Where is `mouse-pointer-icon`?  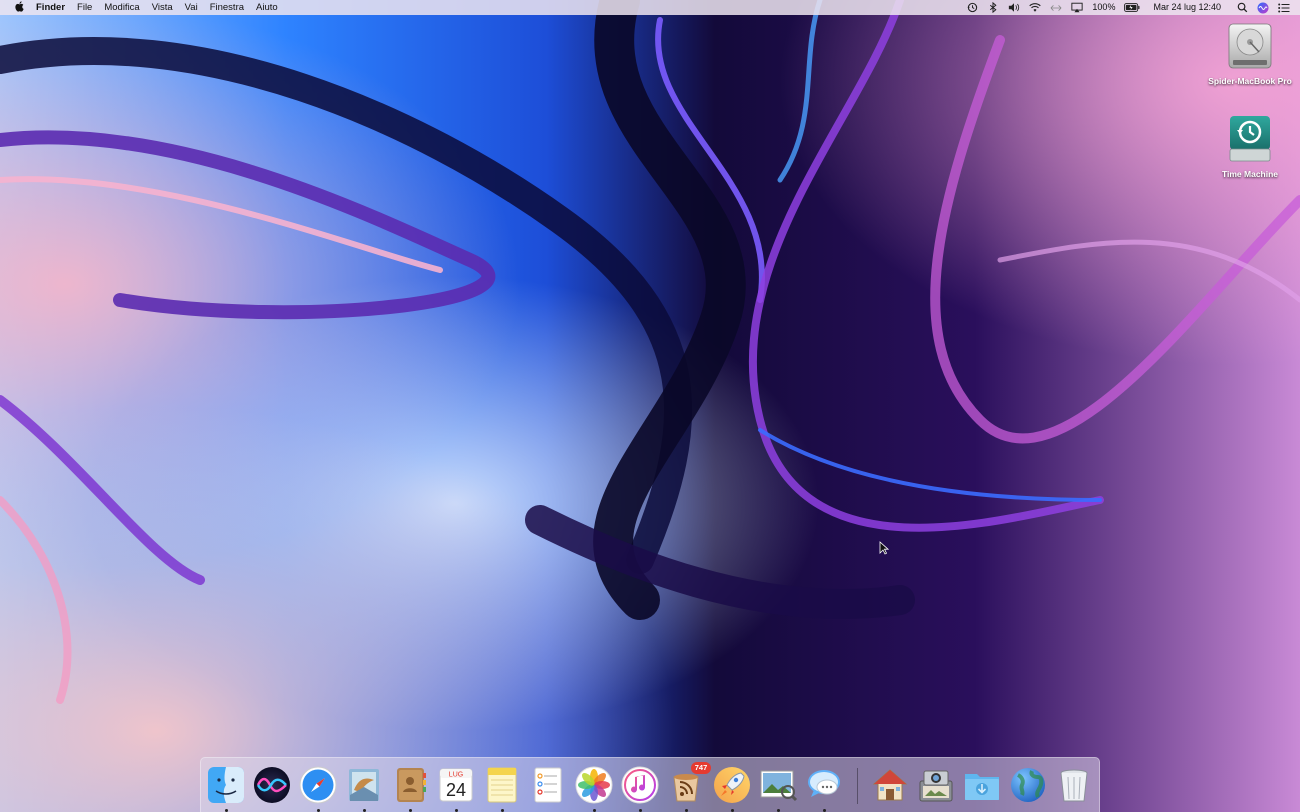 mouse-pointer-icon is located at coordinates (884, 548).